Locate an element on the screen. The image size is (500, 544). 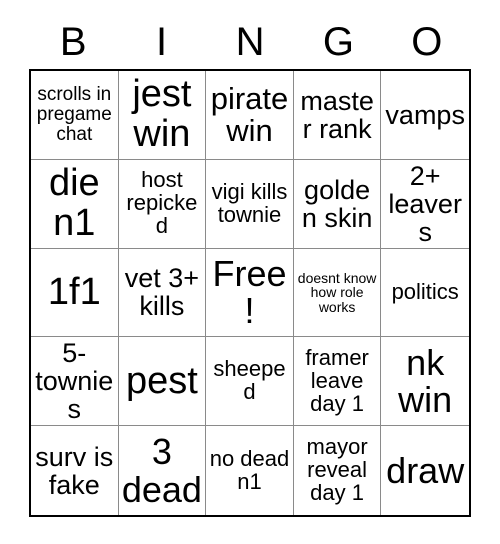
bingo-cell: surv is fake is located at coordinates (75, 470).